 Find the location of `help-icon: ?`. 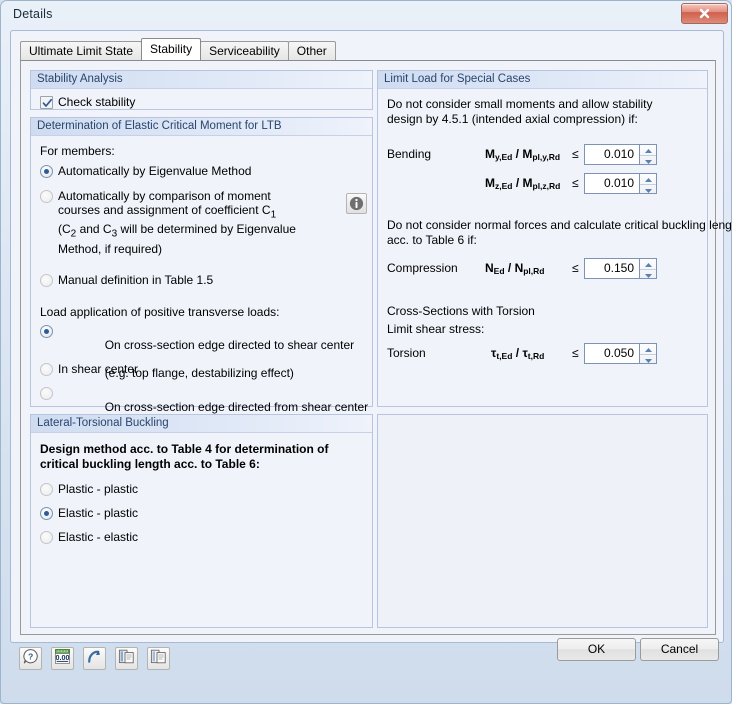

help-icon: ? is located at coordinates (30, 656).